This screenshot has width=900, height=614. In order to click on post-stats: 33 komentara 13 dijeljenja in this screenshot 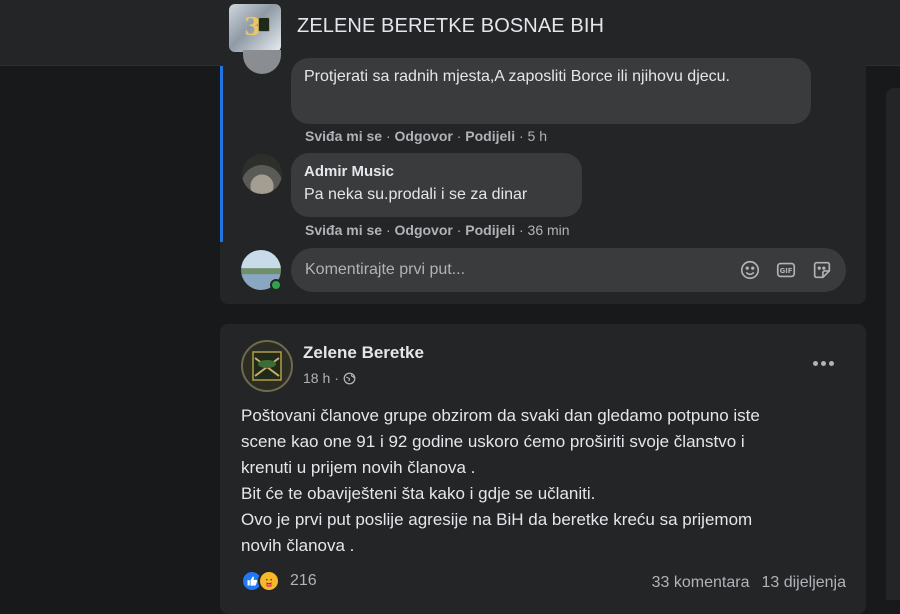, I will do `click(749, 583)`.